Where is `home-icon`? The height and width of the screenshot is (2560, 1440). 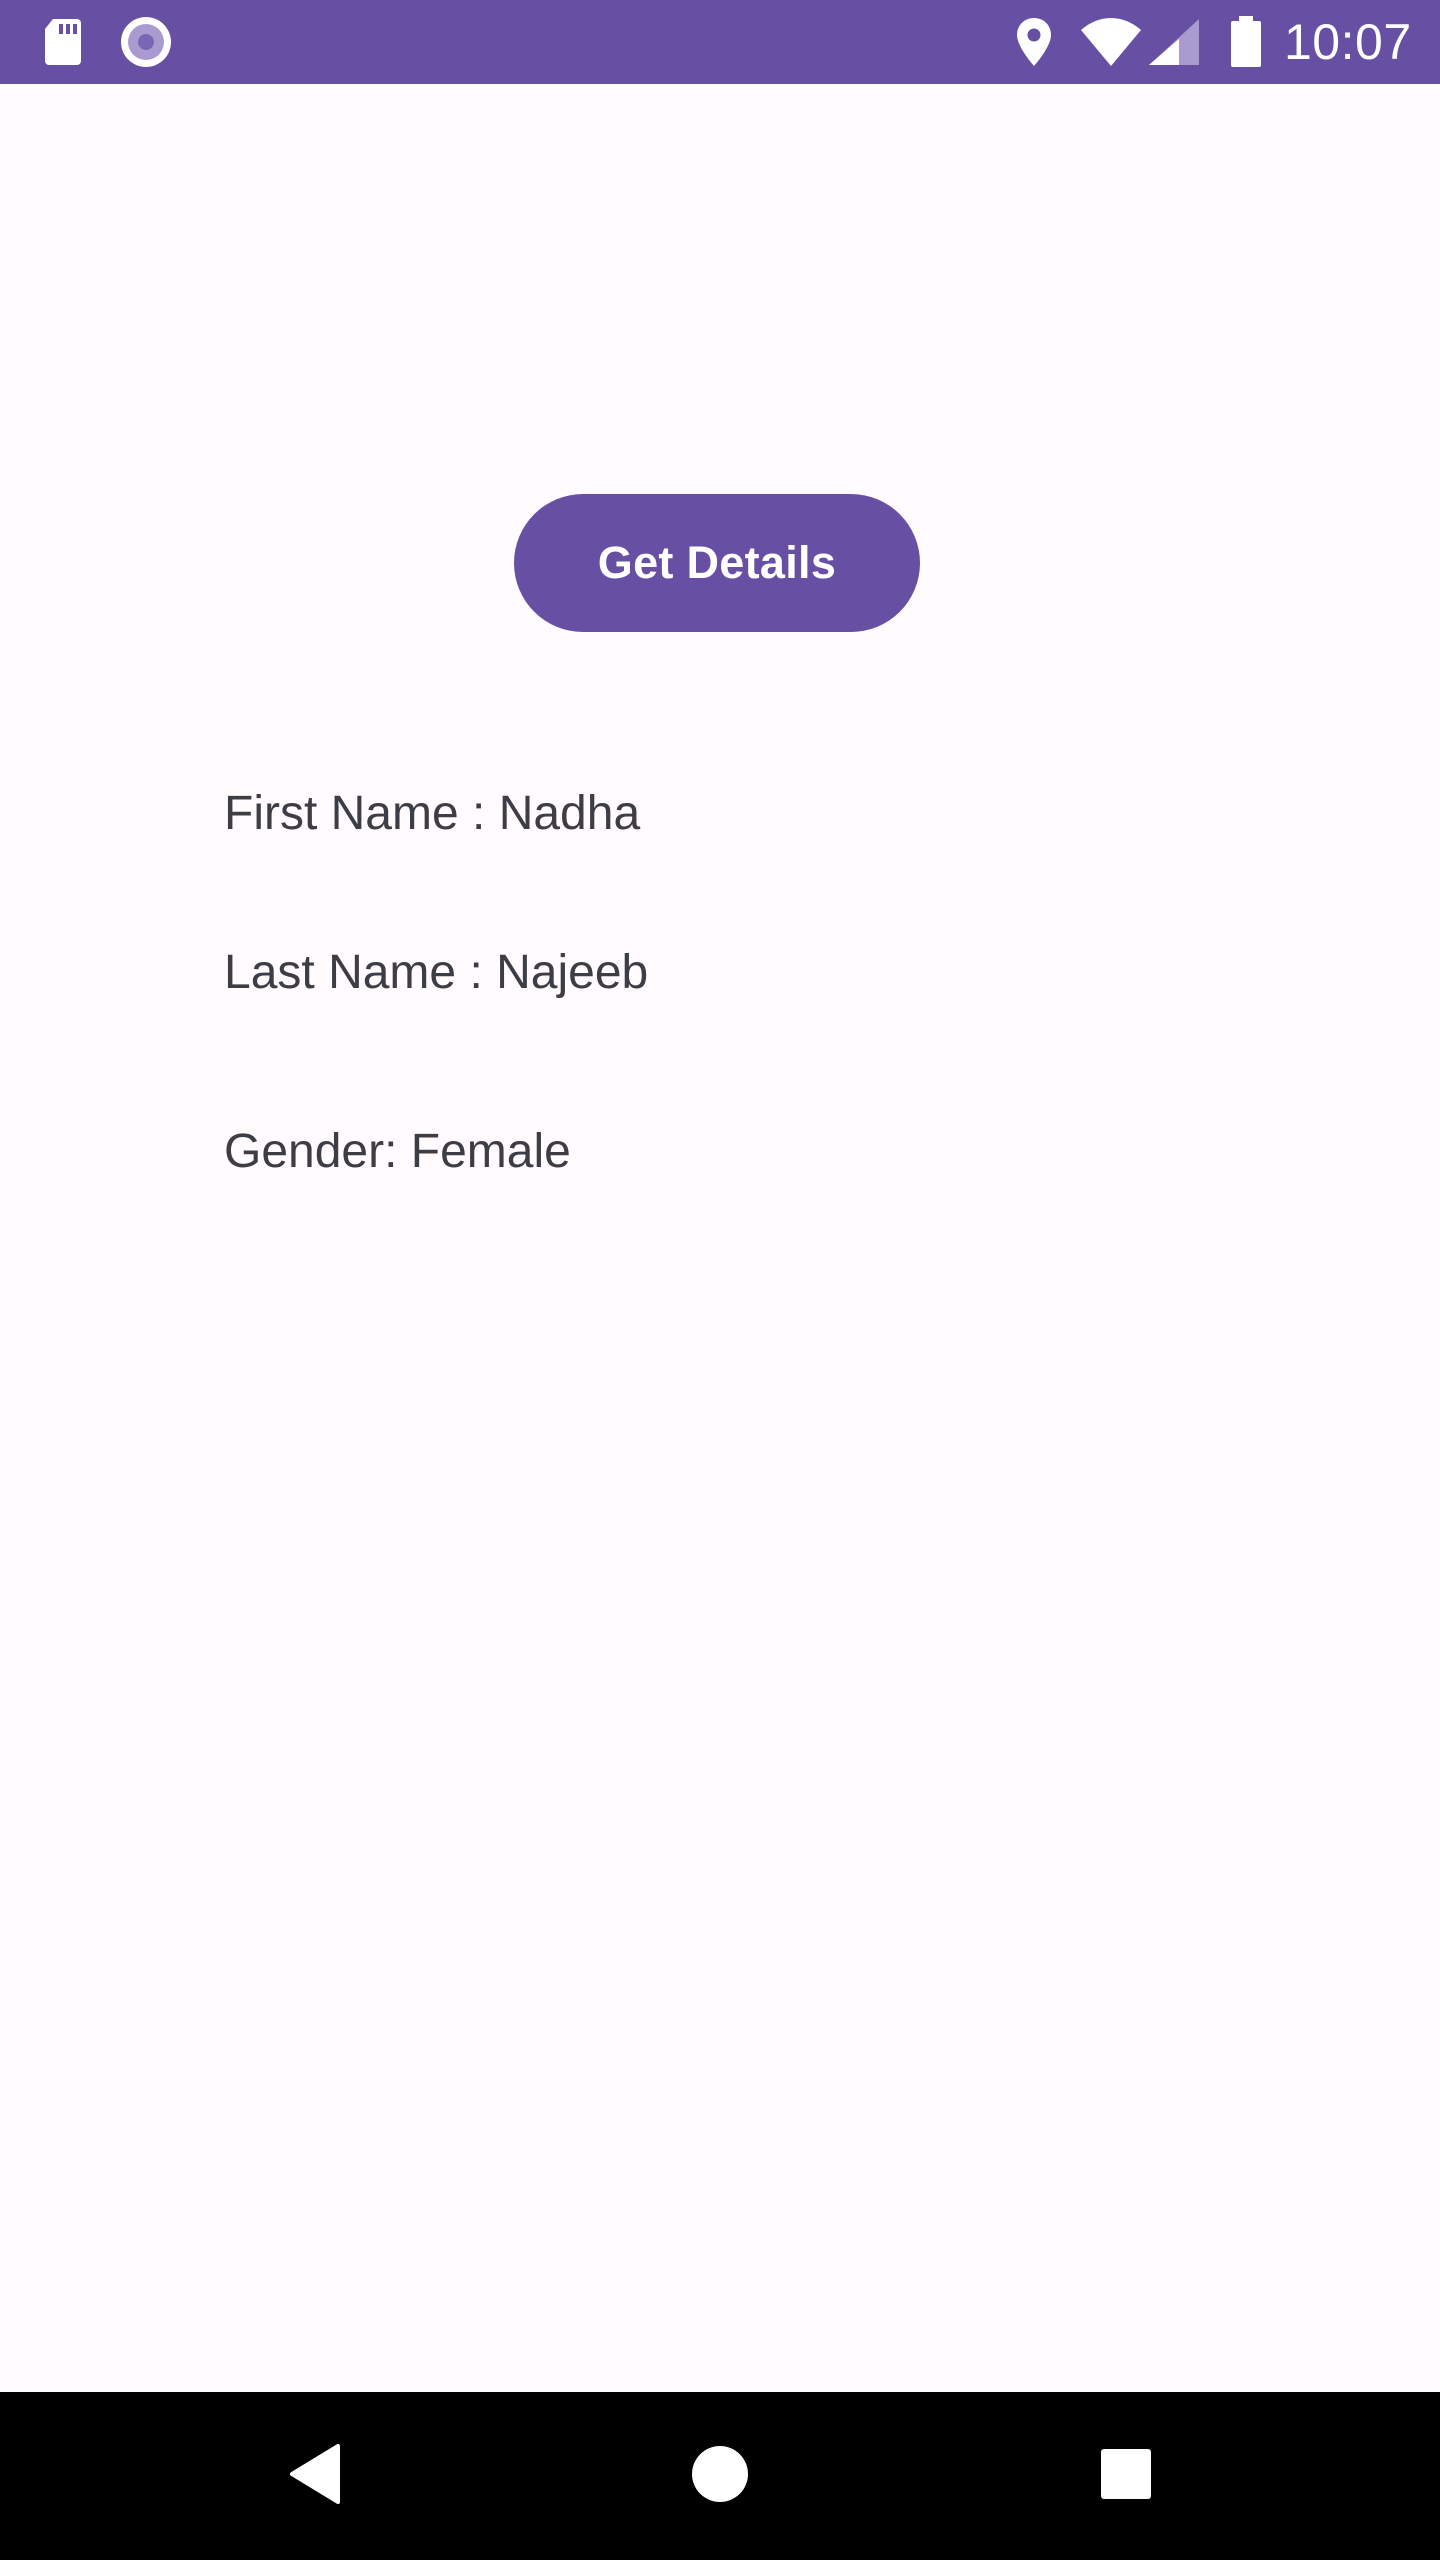
home-icon is located at coordinates (720, 2476).